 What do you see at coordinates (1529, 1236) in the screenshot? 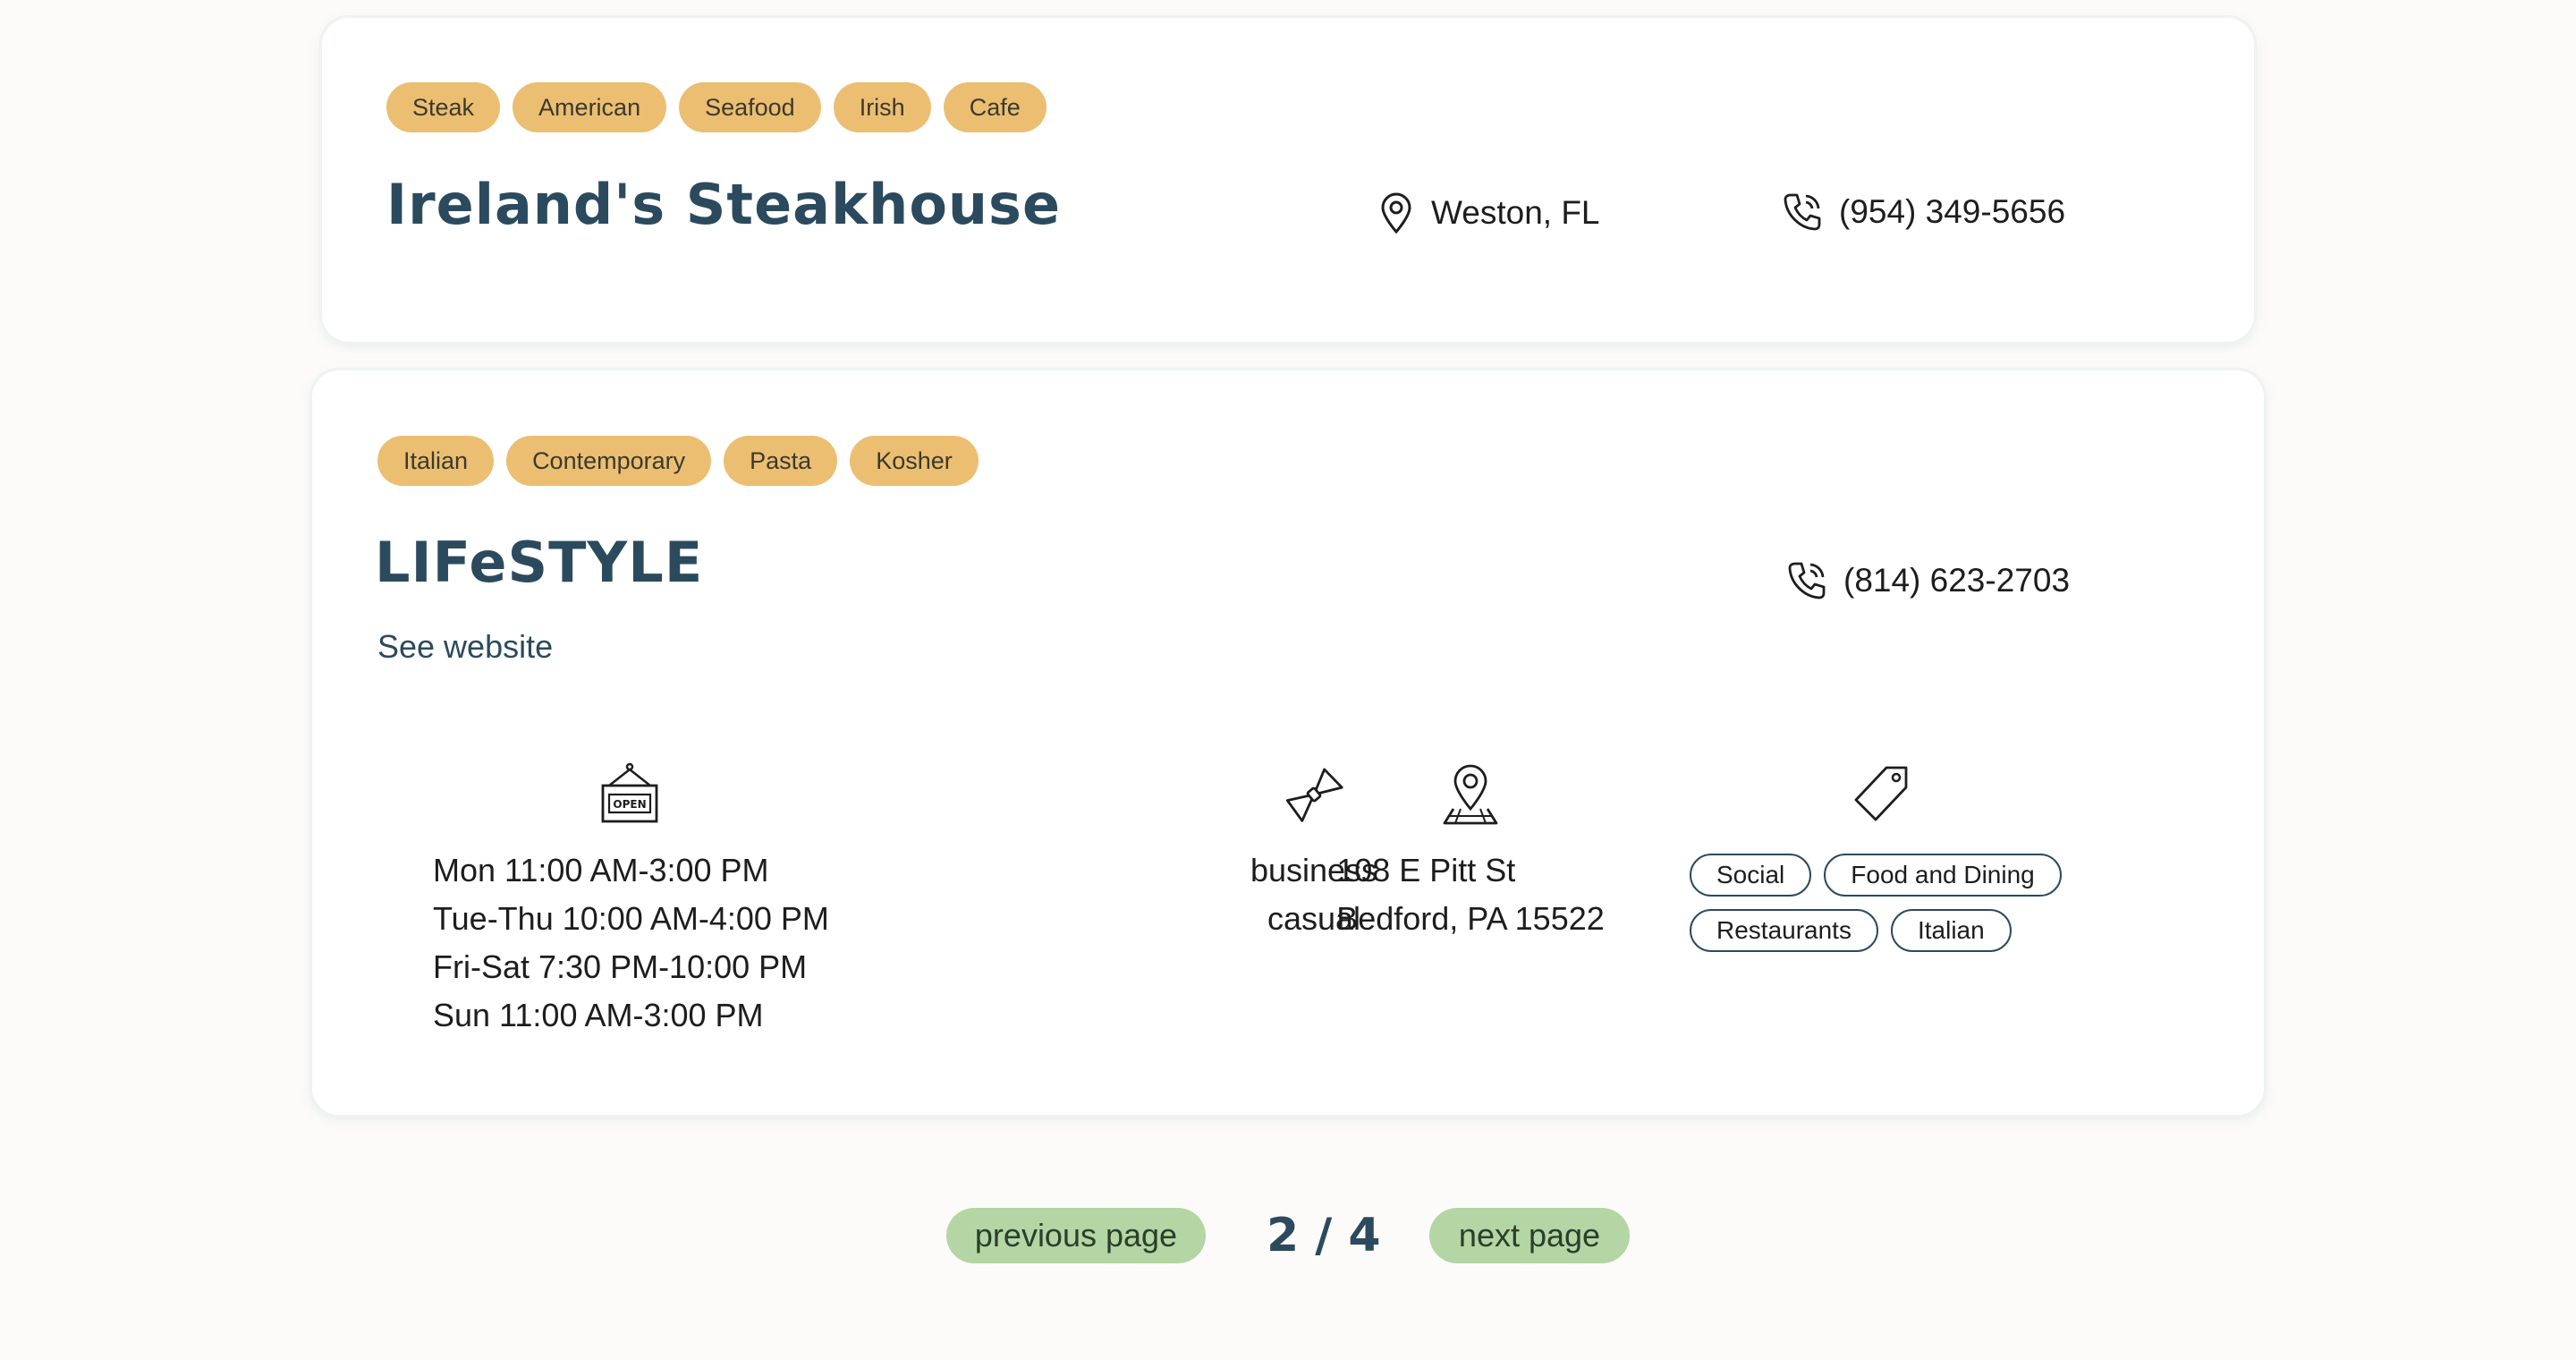
I see `next-page-button: next page` at bounding box center [1529, 1236].